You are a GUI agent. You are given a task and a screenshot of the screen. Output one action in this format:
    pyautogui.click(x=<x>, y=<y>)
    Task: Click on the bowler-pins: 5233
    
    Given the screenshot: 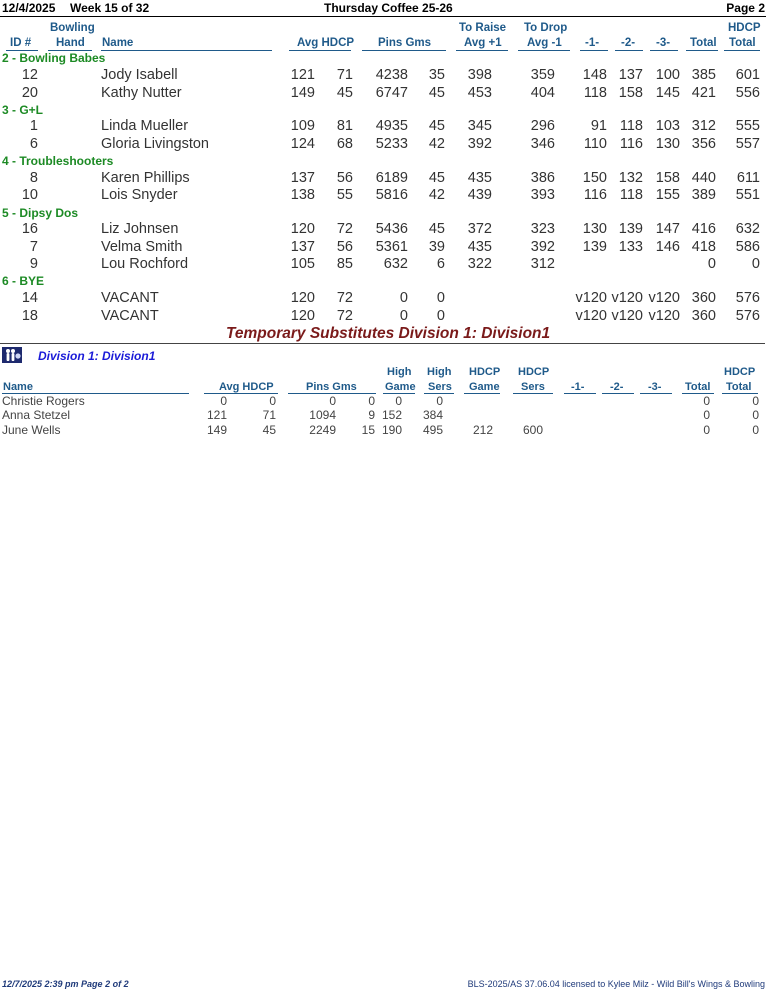 What is the action you would take?
    pyautogui.click(x=391, y=144)
    